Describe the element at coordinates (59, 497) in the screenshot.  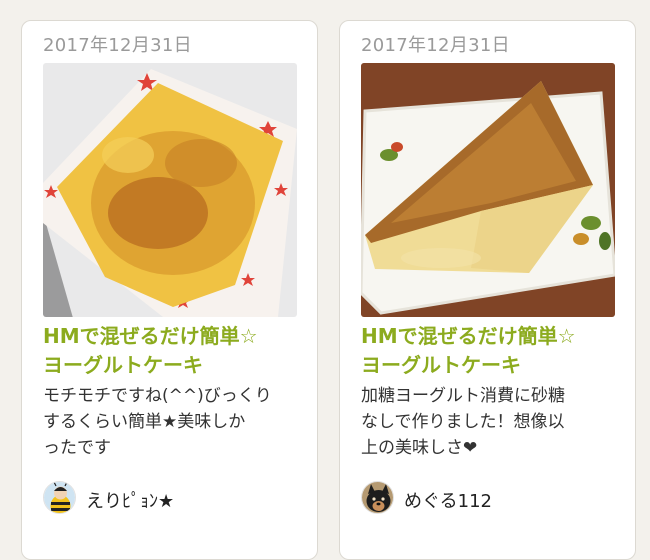
I see `bee-avatar-icon` at that location.